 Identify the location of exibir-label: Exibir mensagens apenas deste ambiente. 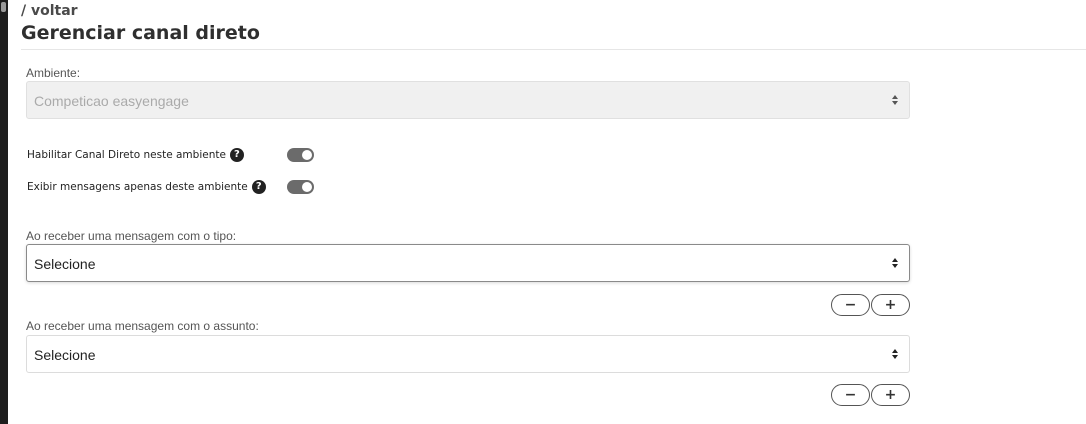
(137, 187).